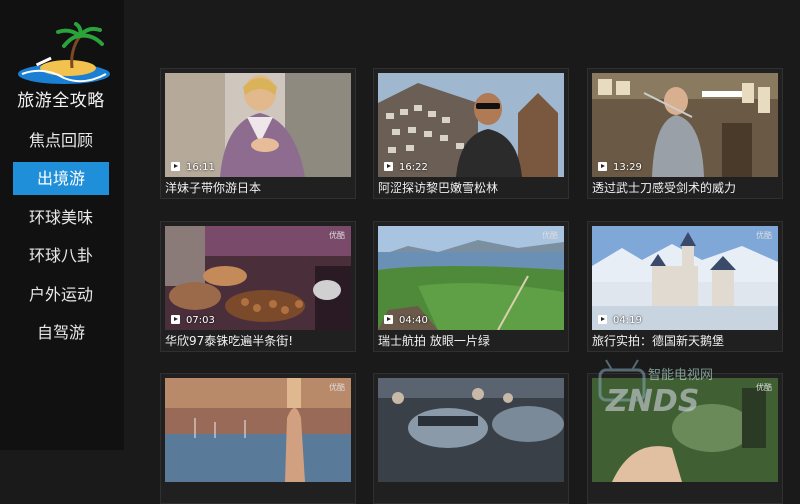 Image resolution: width=800 pixels, height=504 pixels. I want to click on video-title: 阿涩探访黎巴嫩雪松林, so click(438, 188).